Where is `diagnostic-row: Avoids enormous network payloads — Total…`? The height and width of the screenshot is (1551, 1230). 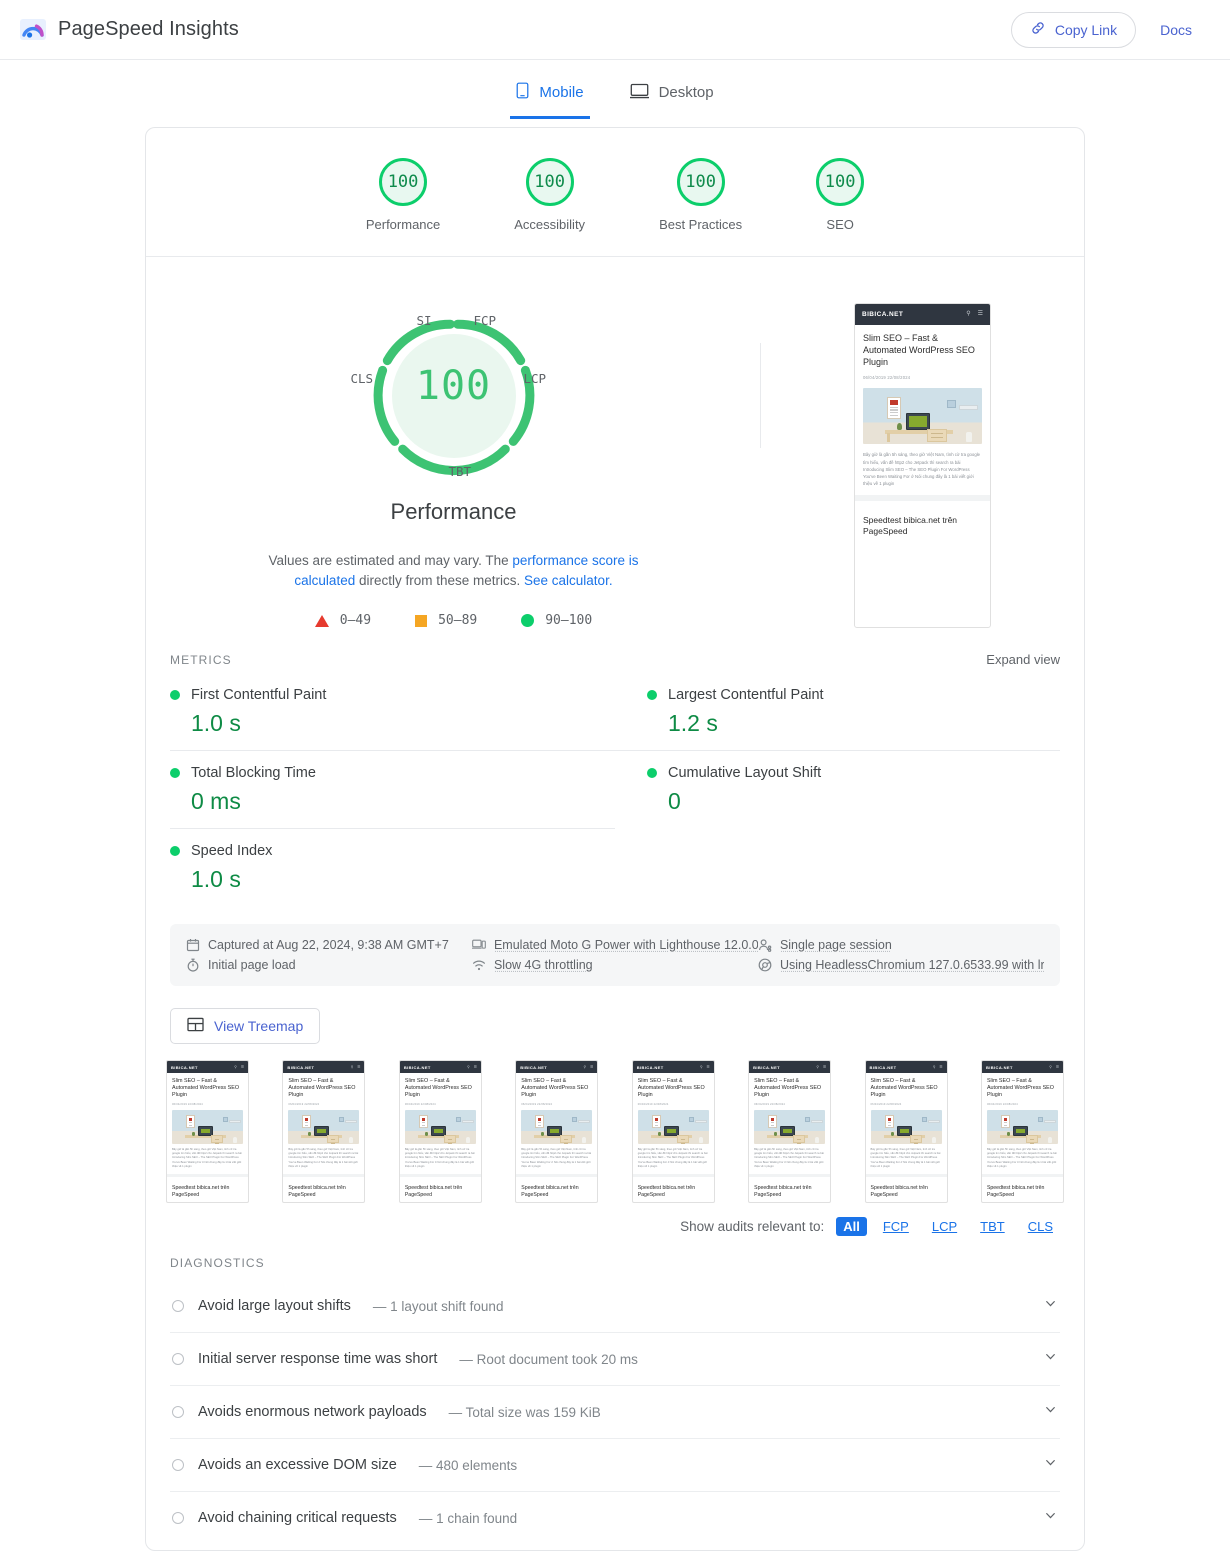 diagnostic-row: Avoids enormous network payloads — Total… is located at coordinates (615, 1411).